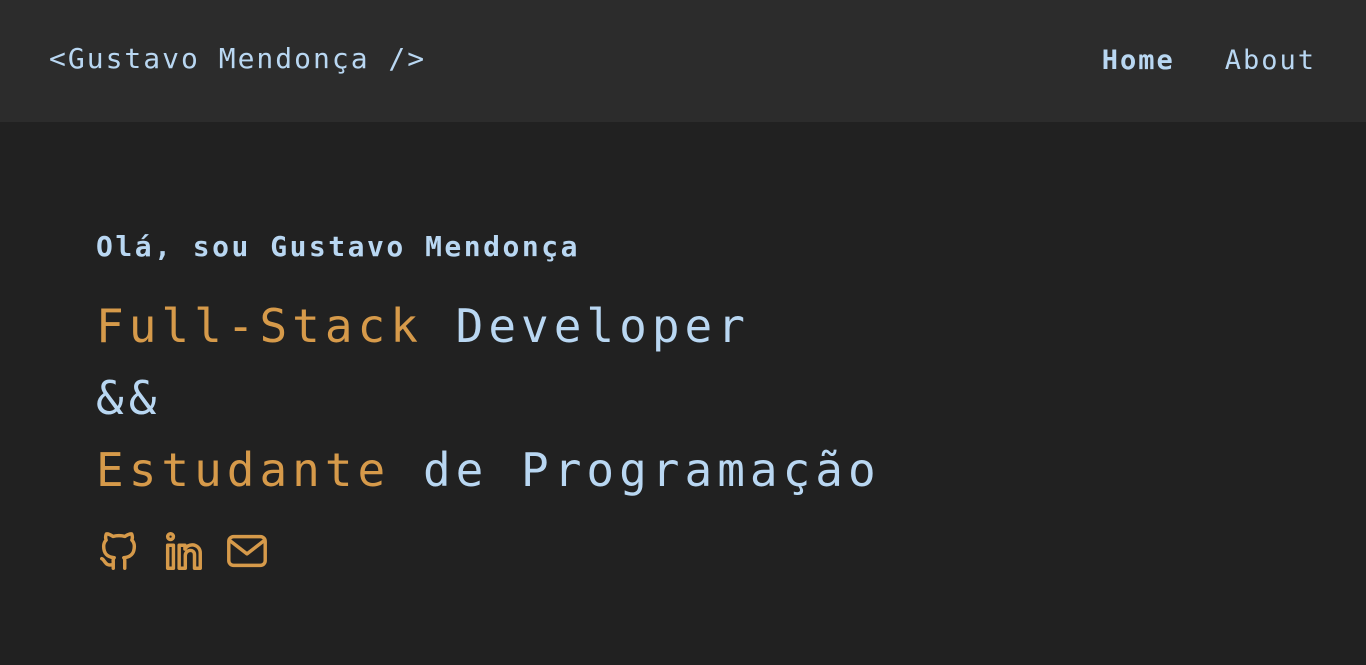  I want to click on nav-link-home: Home, so click(1138, 61).